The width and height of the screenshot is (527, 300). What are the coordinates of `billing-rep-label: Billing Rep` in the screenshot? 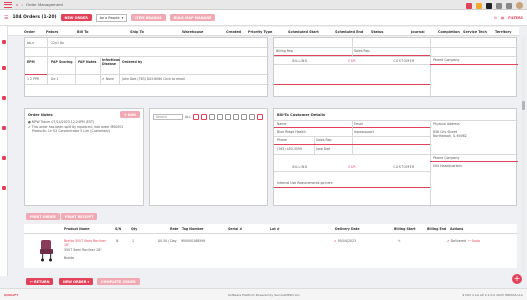 It's located at (284, 51).